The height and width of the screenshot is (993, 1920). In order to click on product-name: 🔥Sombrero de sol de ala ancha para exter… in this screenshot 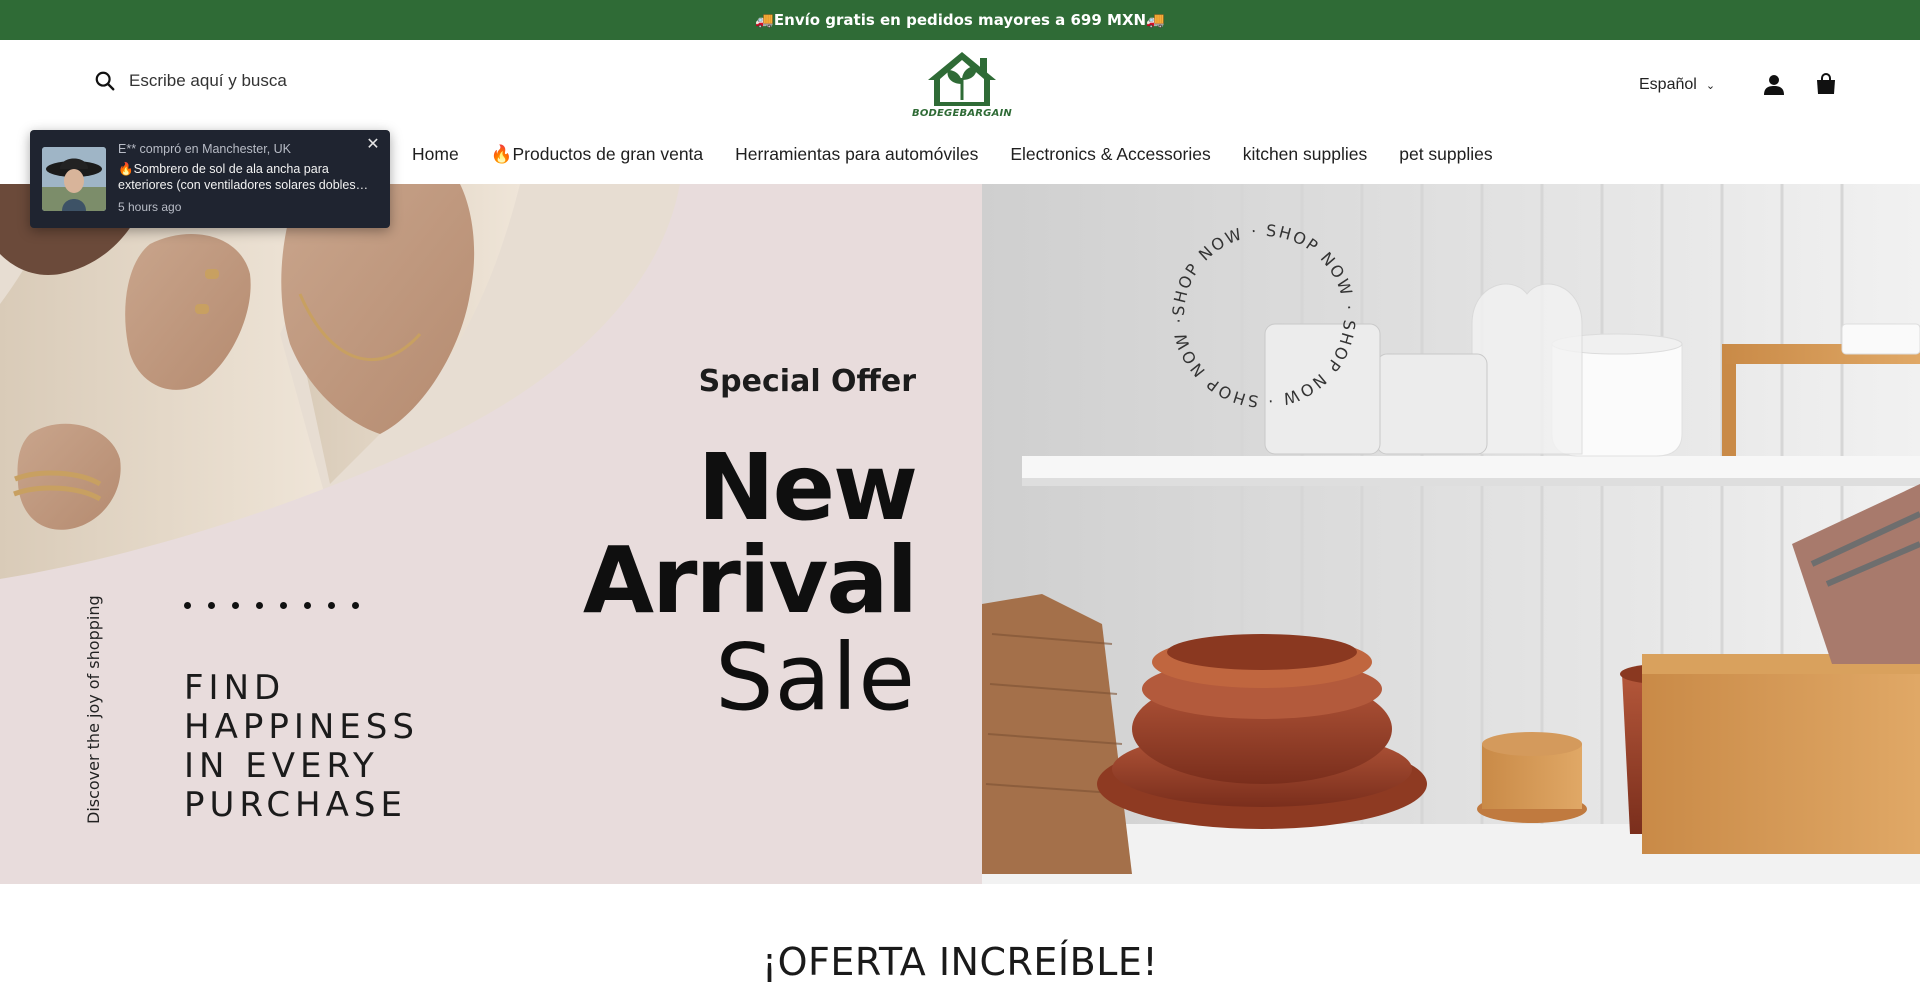, I will do `click(249, 177)`.